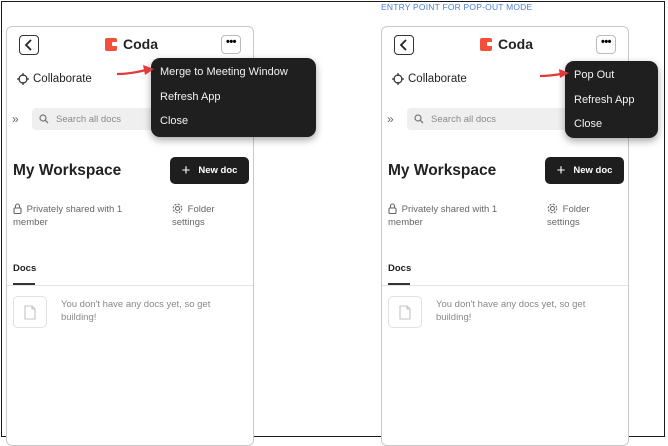 The image size is (668, 446). I want to click on menu-item-merge-to-meeting-window: Merge to Meeting Window, so click(224, 72).